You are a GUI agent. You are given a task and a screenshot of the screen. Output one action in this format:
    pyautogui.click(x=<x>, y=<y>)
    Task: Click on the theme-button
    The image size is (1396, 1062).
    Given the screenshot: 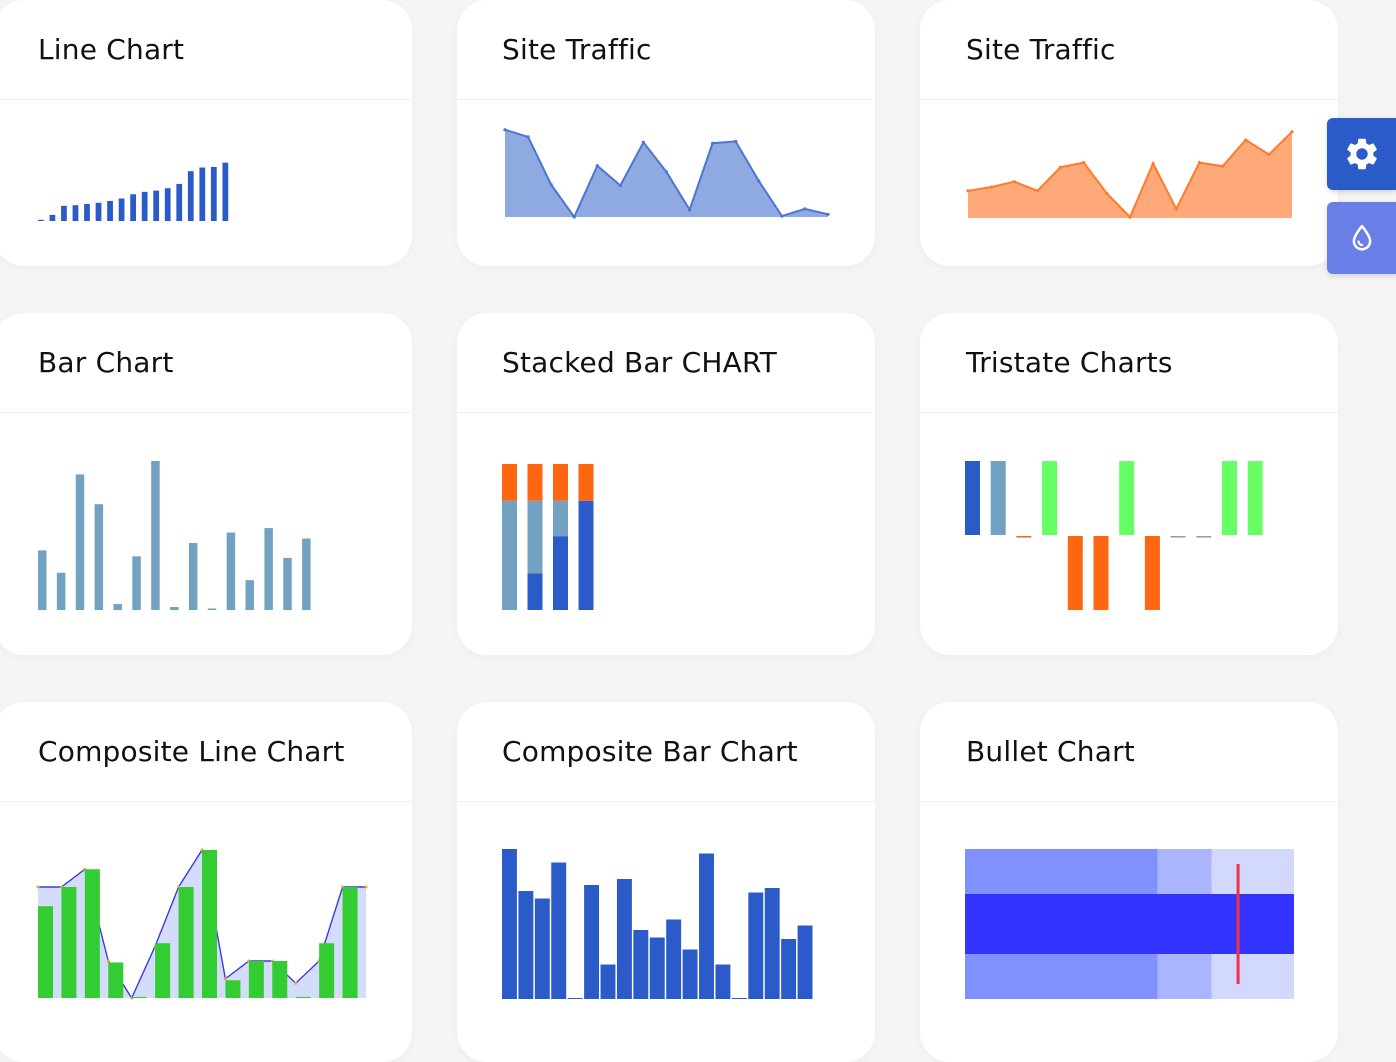 What is the action you would take?
    pyautogui.click(x=1361, y=238)
    